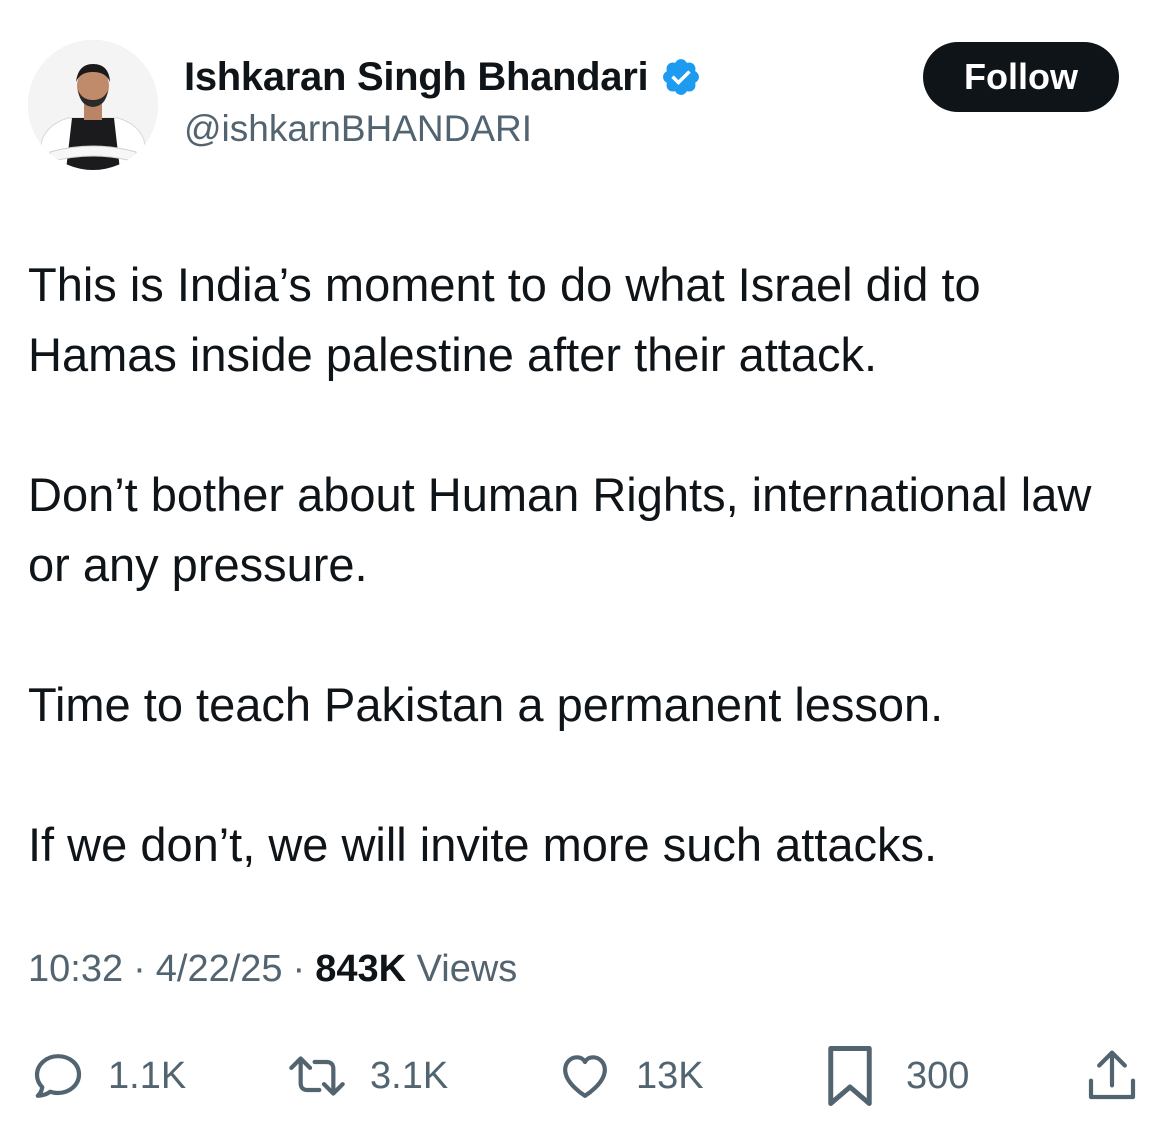 Image resolution: width=1170 pixels, height=1133 pixels. I want to click on reply-button: 1.1K, so click(108, 1076).